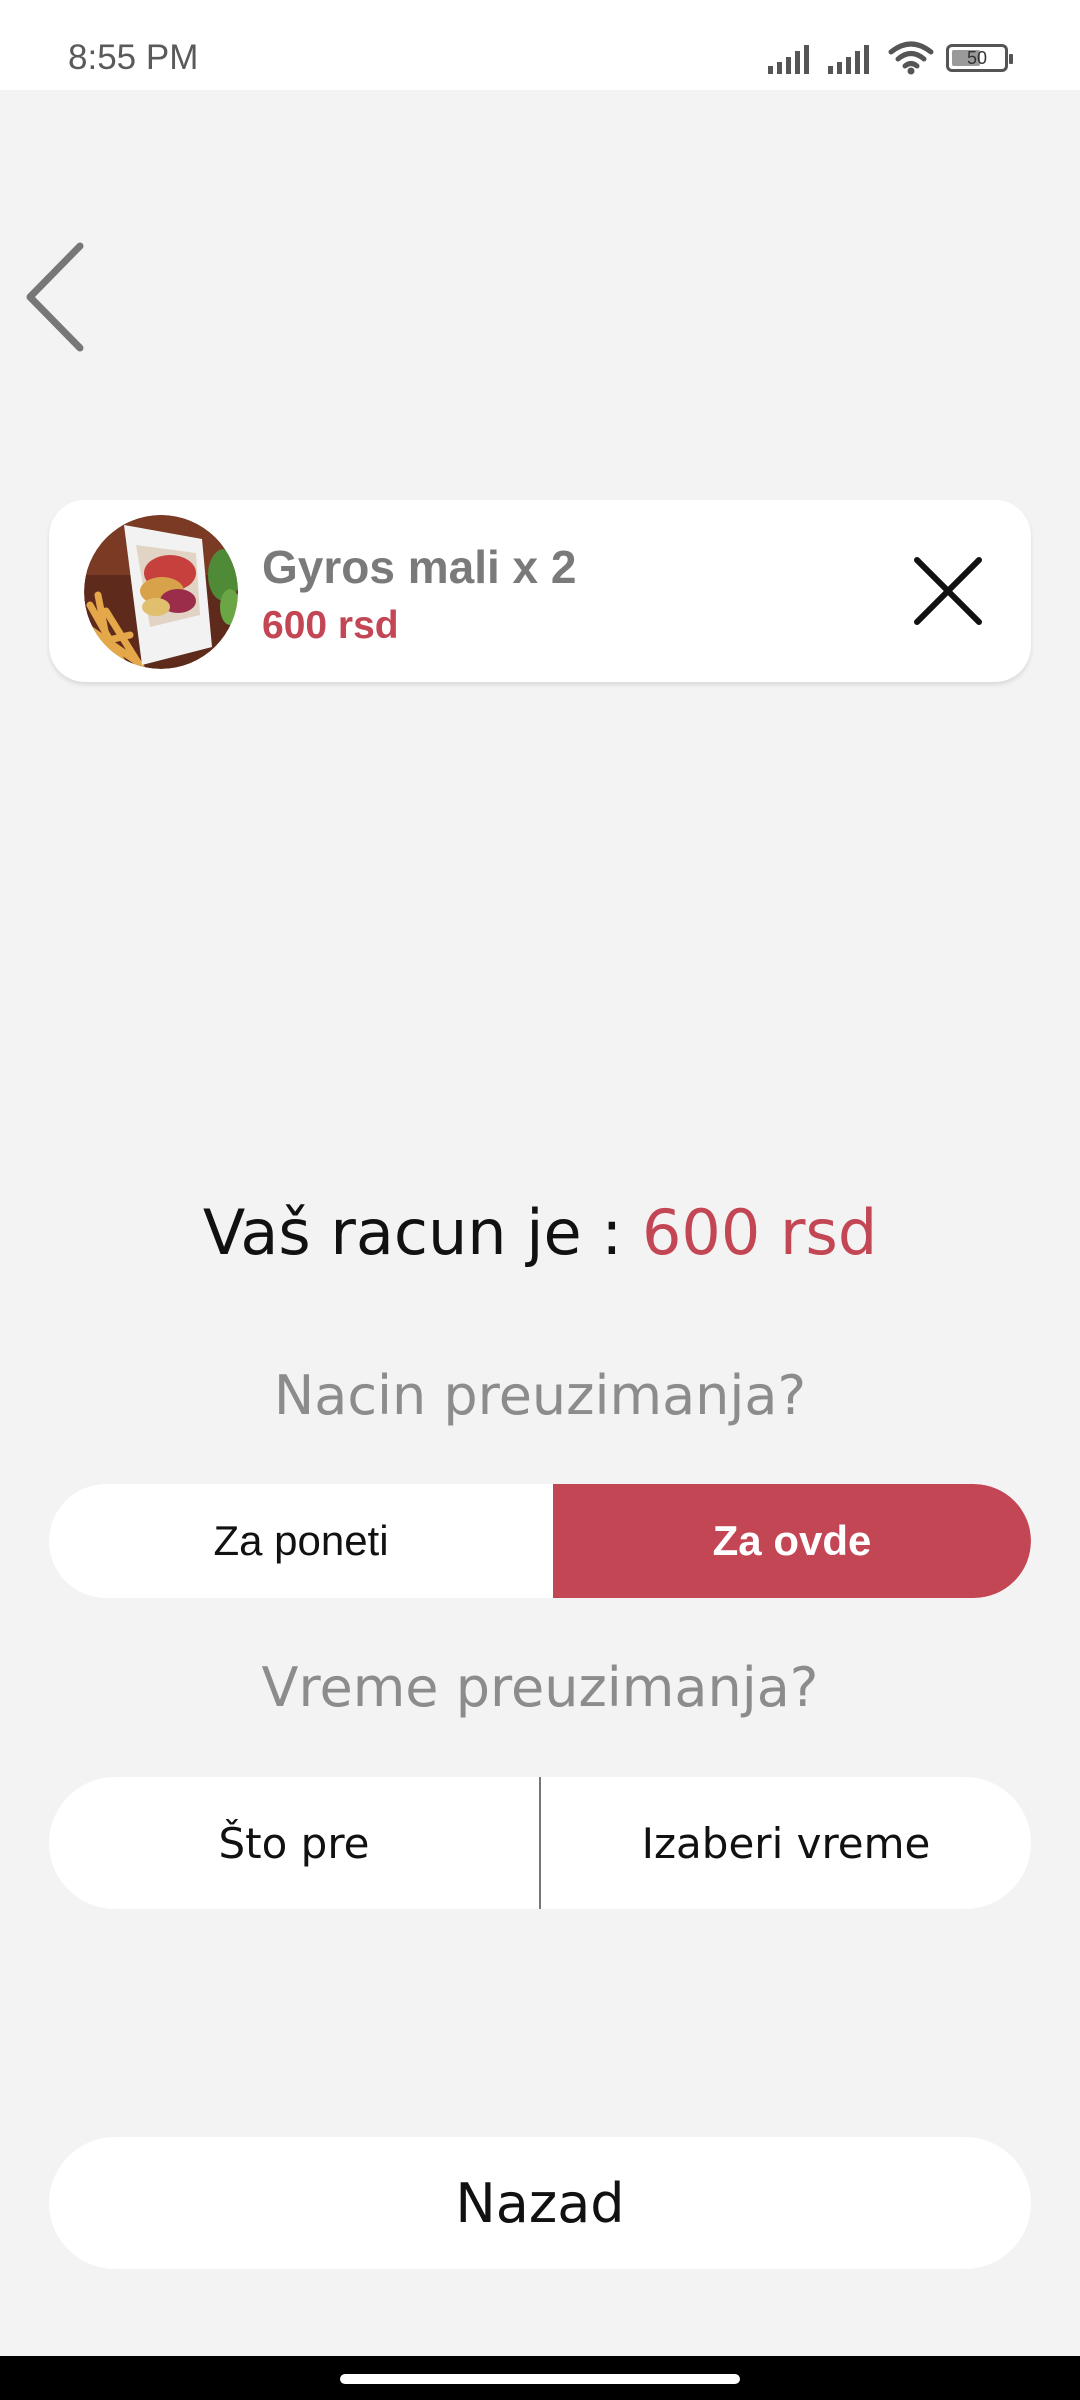 The height and width of the screenshot is (2400, 1080). I want to click on pickup-method-question: Nacin preuzimanja?, so click(540, 1395).